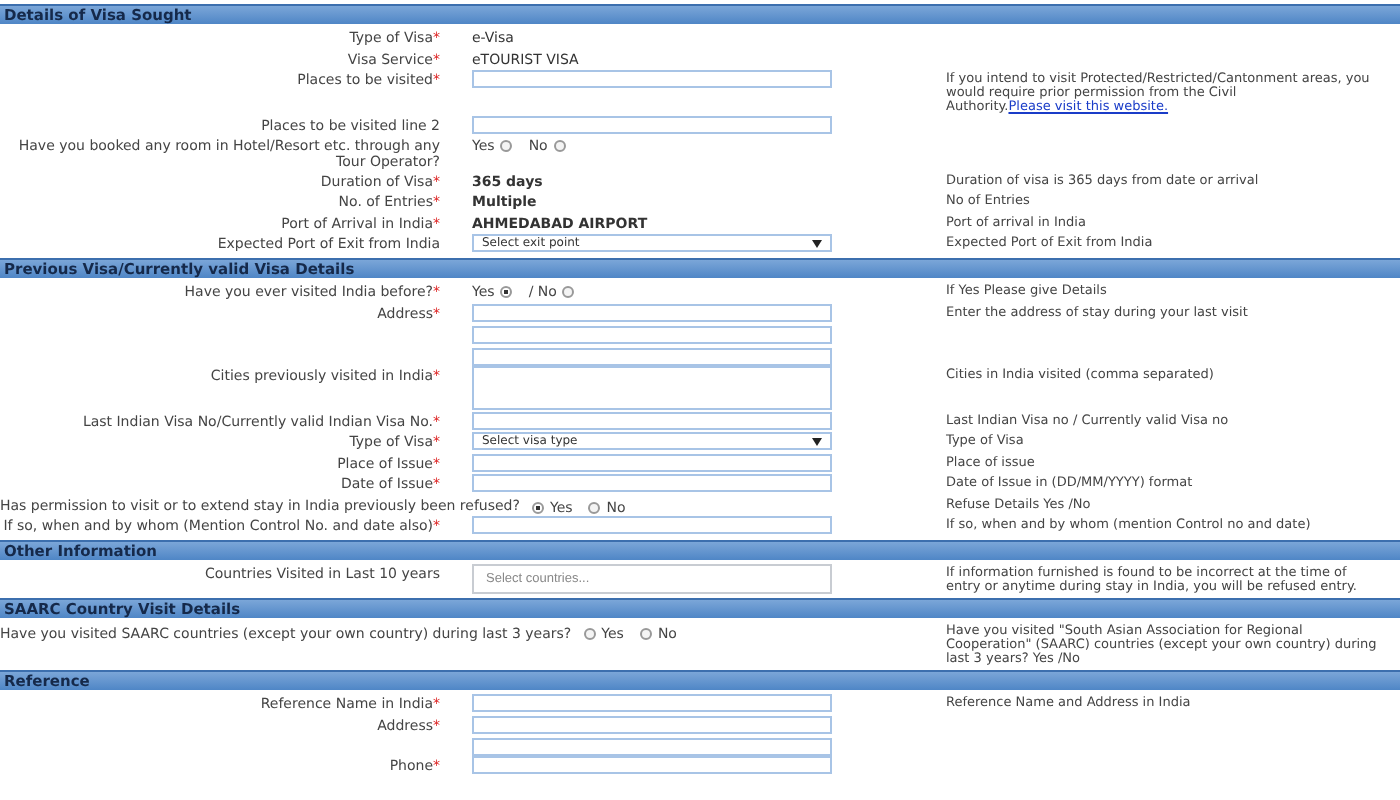  Describe the element at coordinates (652, 388) in the screenshot. I see `text-area` at that location.